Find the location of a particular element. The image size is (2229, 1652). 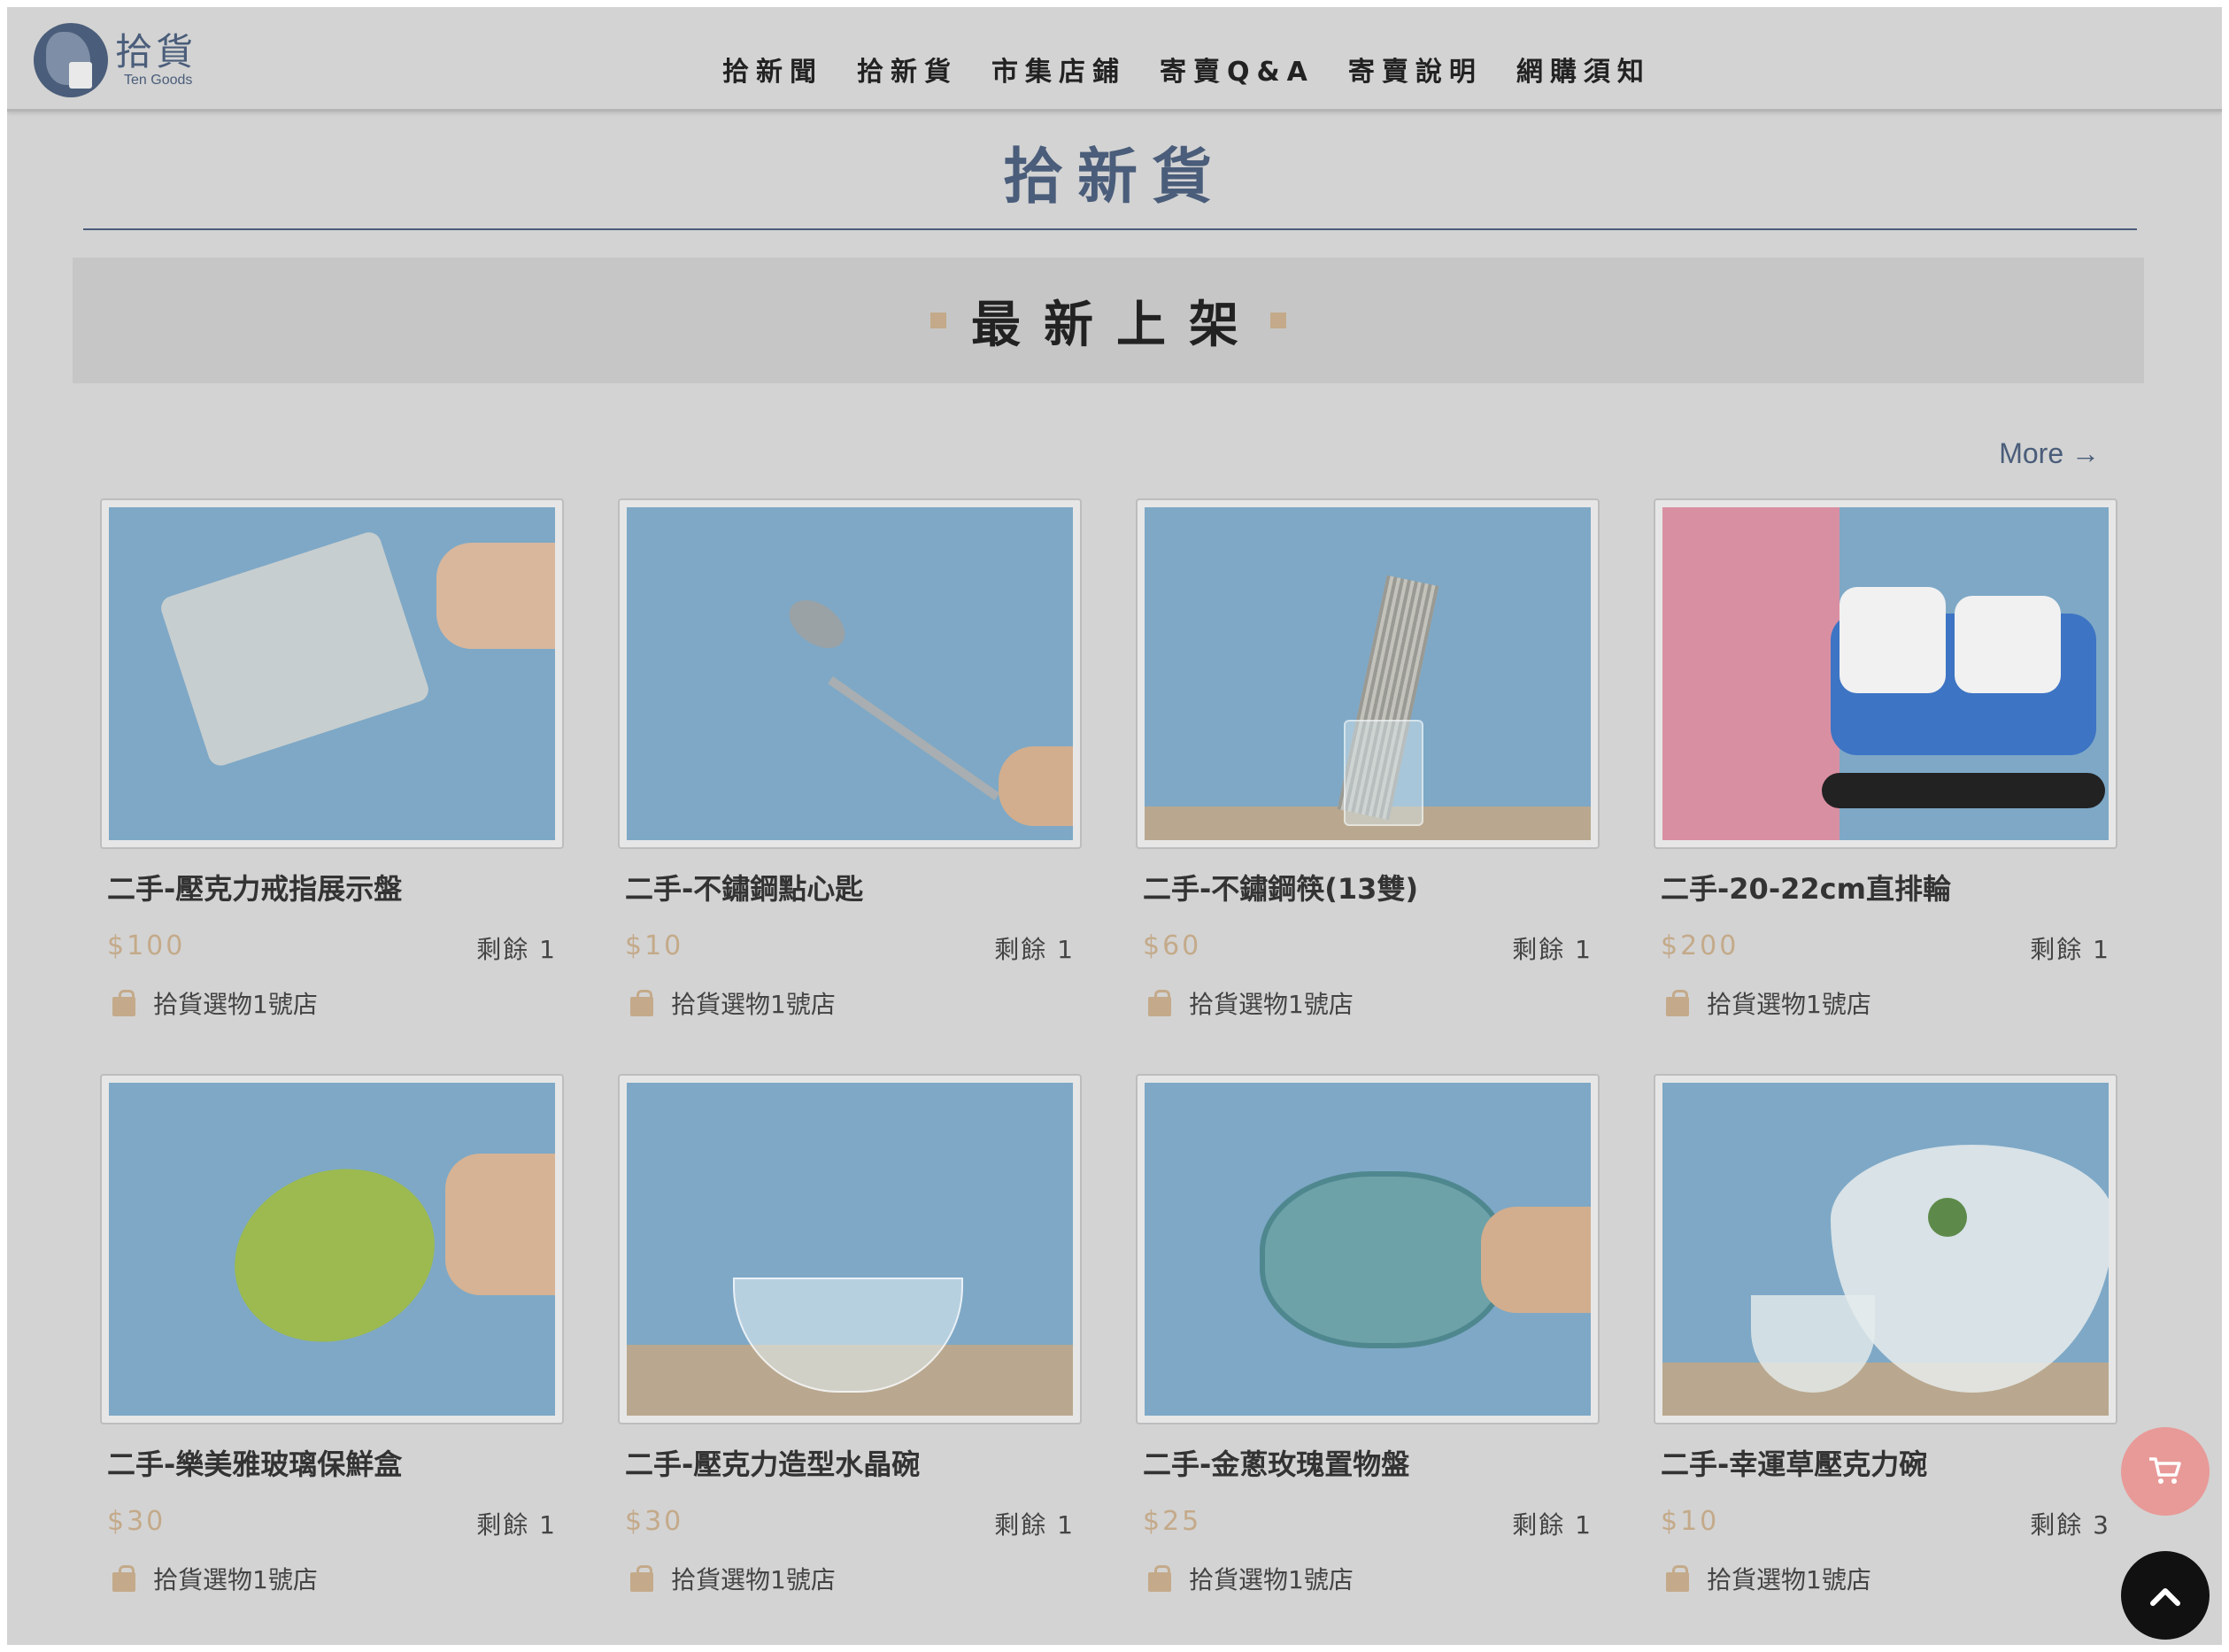

banner-right-square-icon is located at coordinates (1278, 320).